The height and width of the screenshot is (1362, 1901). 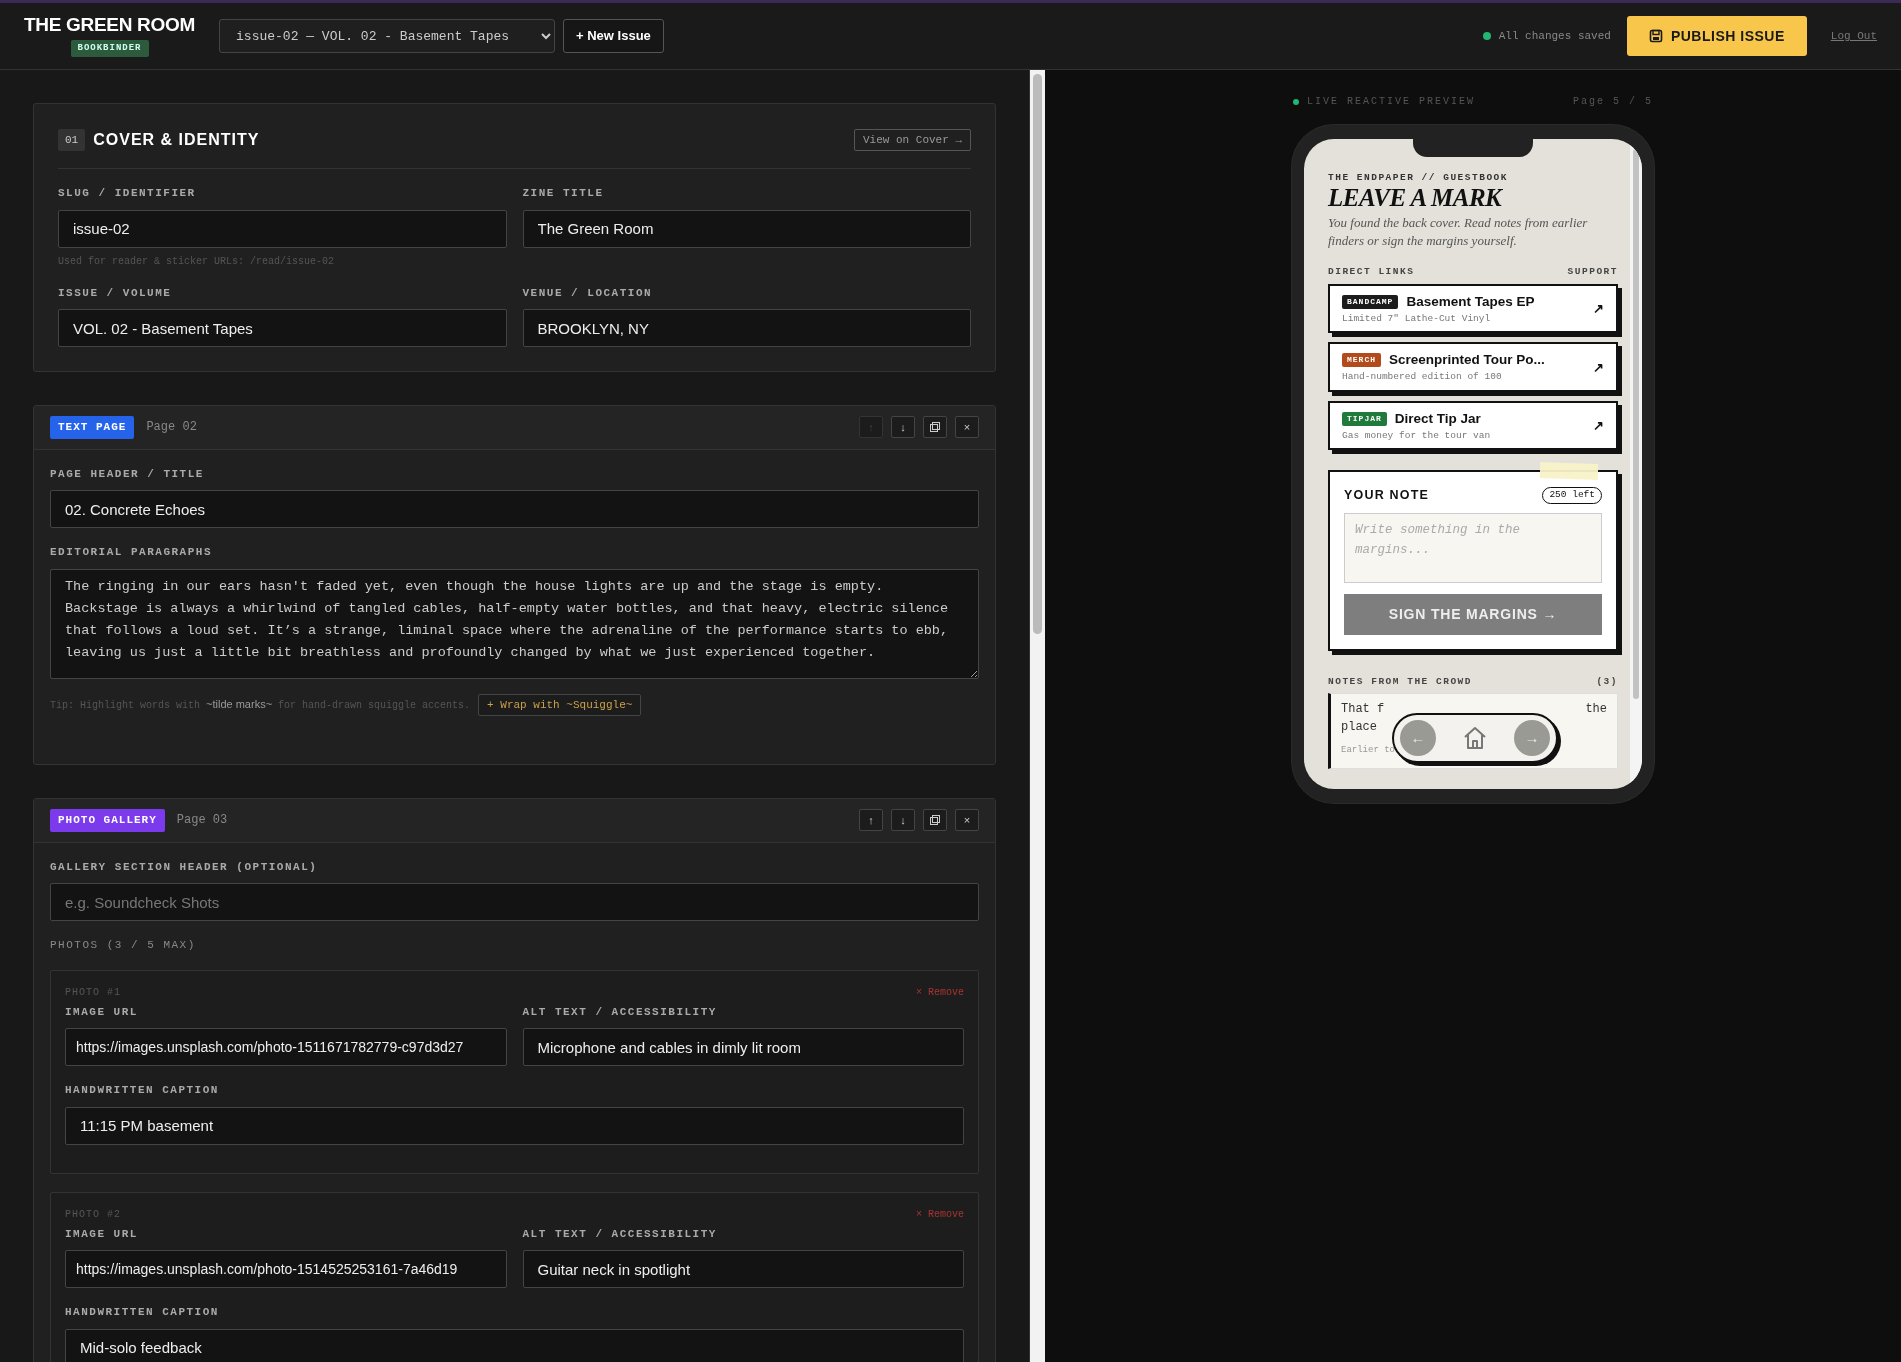 I want to click on field-label: ISSUE / VOLUME, so click(x=115, y=293).